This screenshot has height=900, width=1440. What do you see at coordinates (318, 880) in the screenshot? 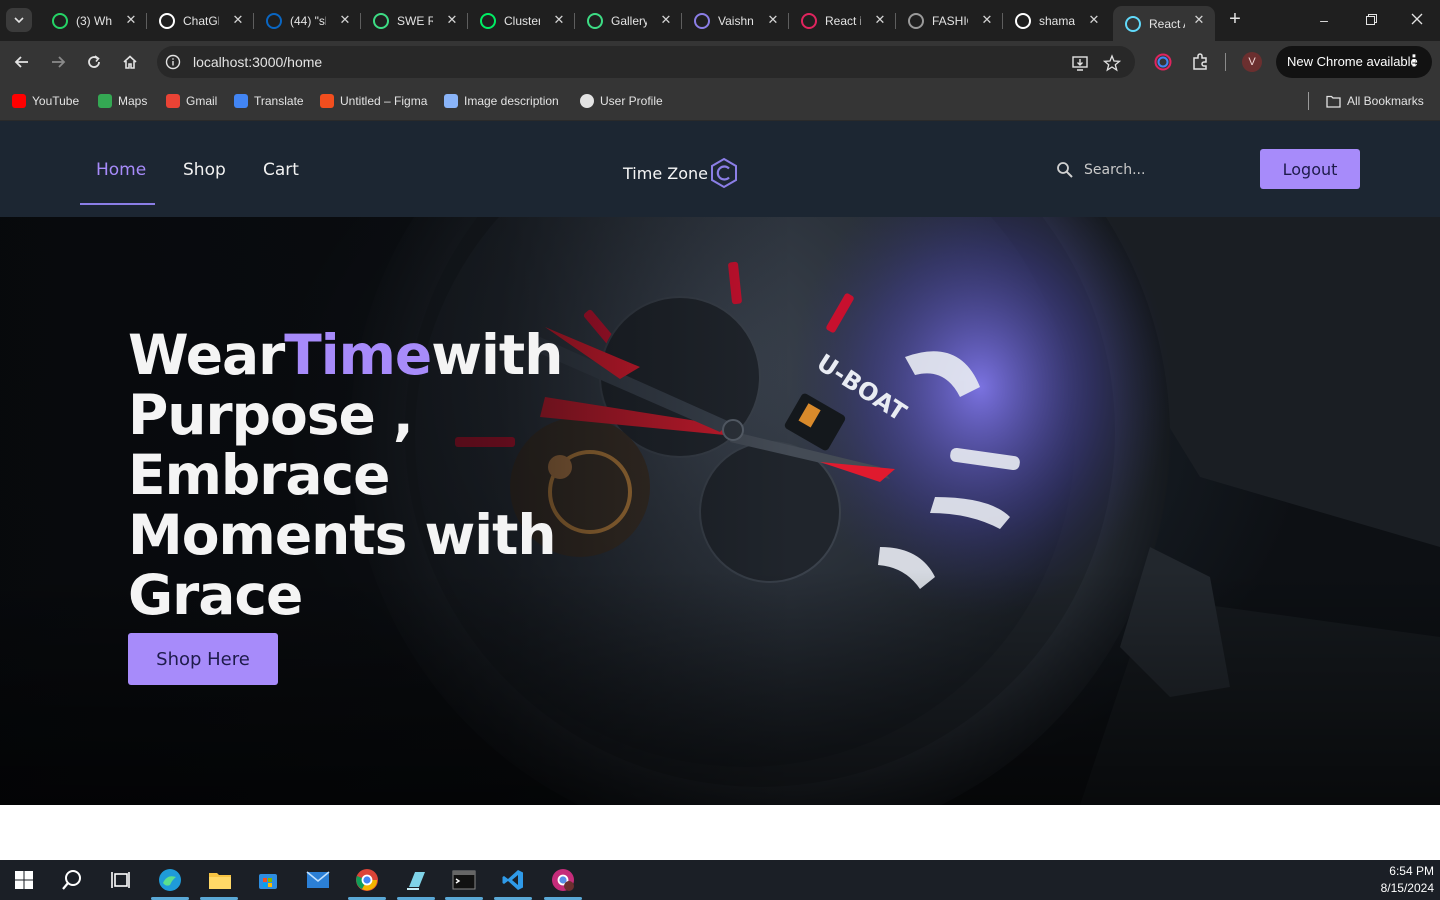
I see `taskbar-mail` at bounding box center [318, 880].